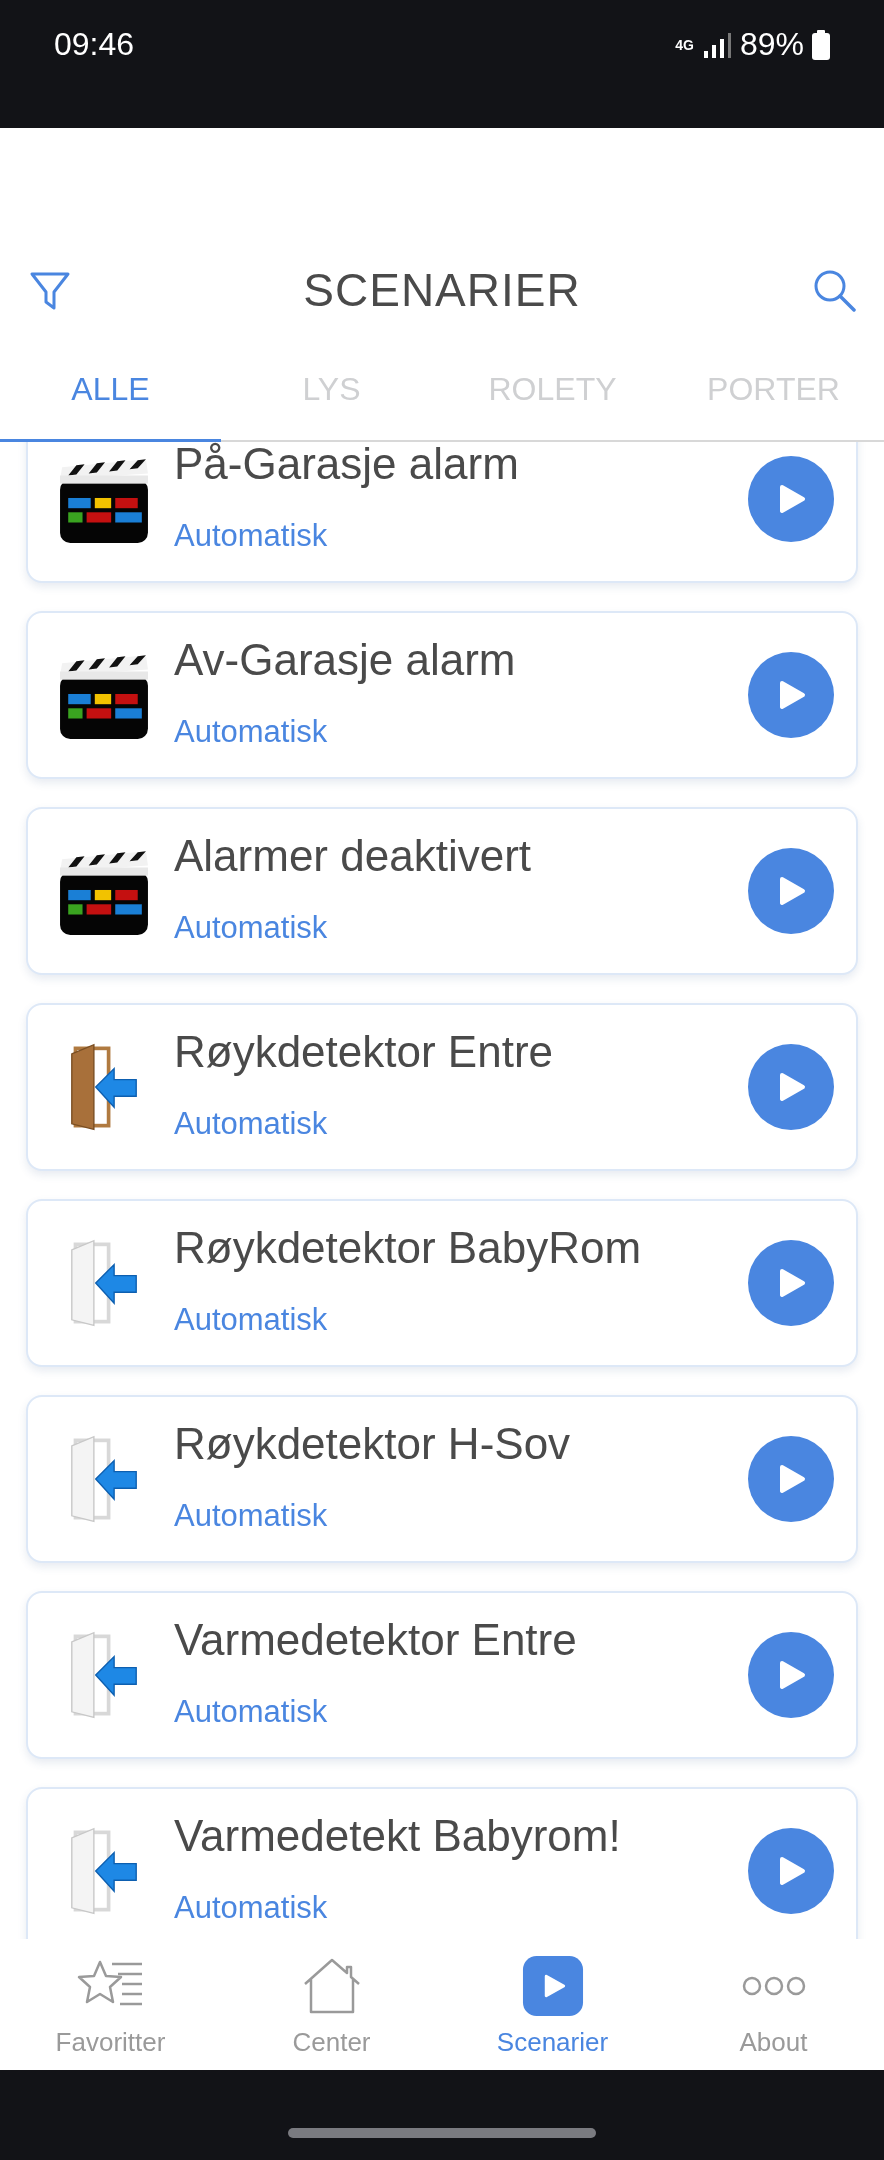 The width and height of the screenshot is (884, 2160). Describe the element at coordinates (684, 44) in the screenshot. I see `network-type: 4G` at that location.